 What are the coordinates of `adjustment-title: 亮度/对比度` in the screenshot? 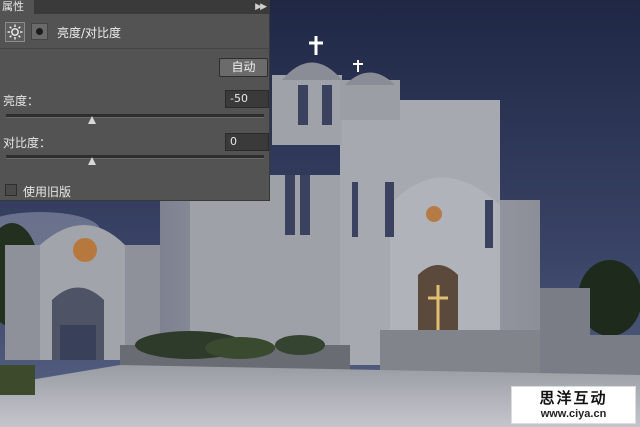 It's located at (89, 33).